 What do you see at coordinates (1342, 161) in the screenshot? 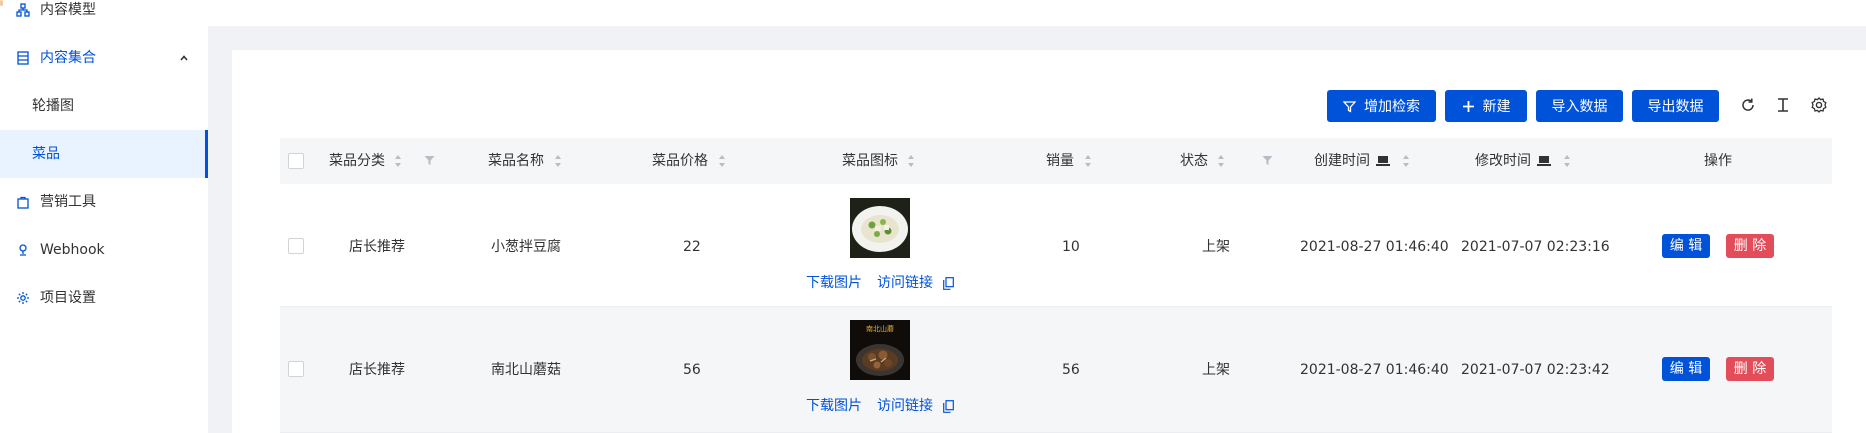
I see `column-header: 创建时间` at bounding box center [1342, 161].